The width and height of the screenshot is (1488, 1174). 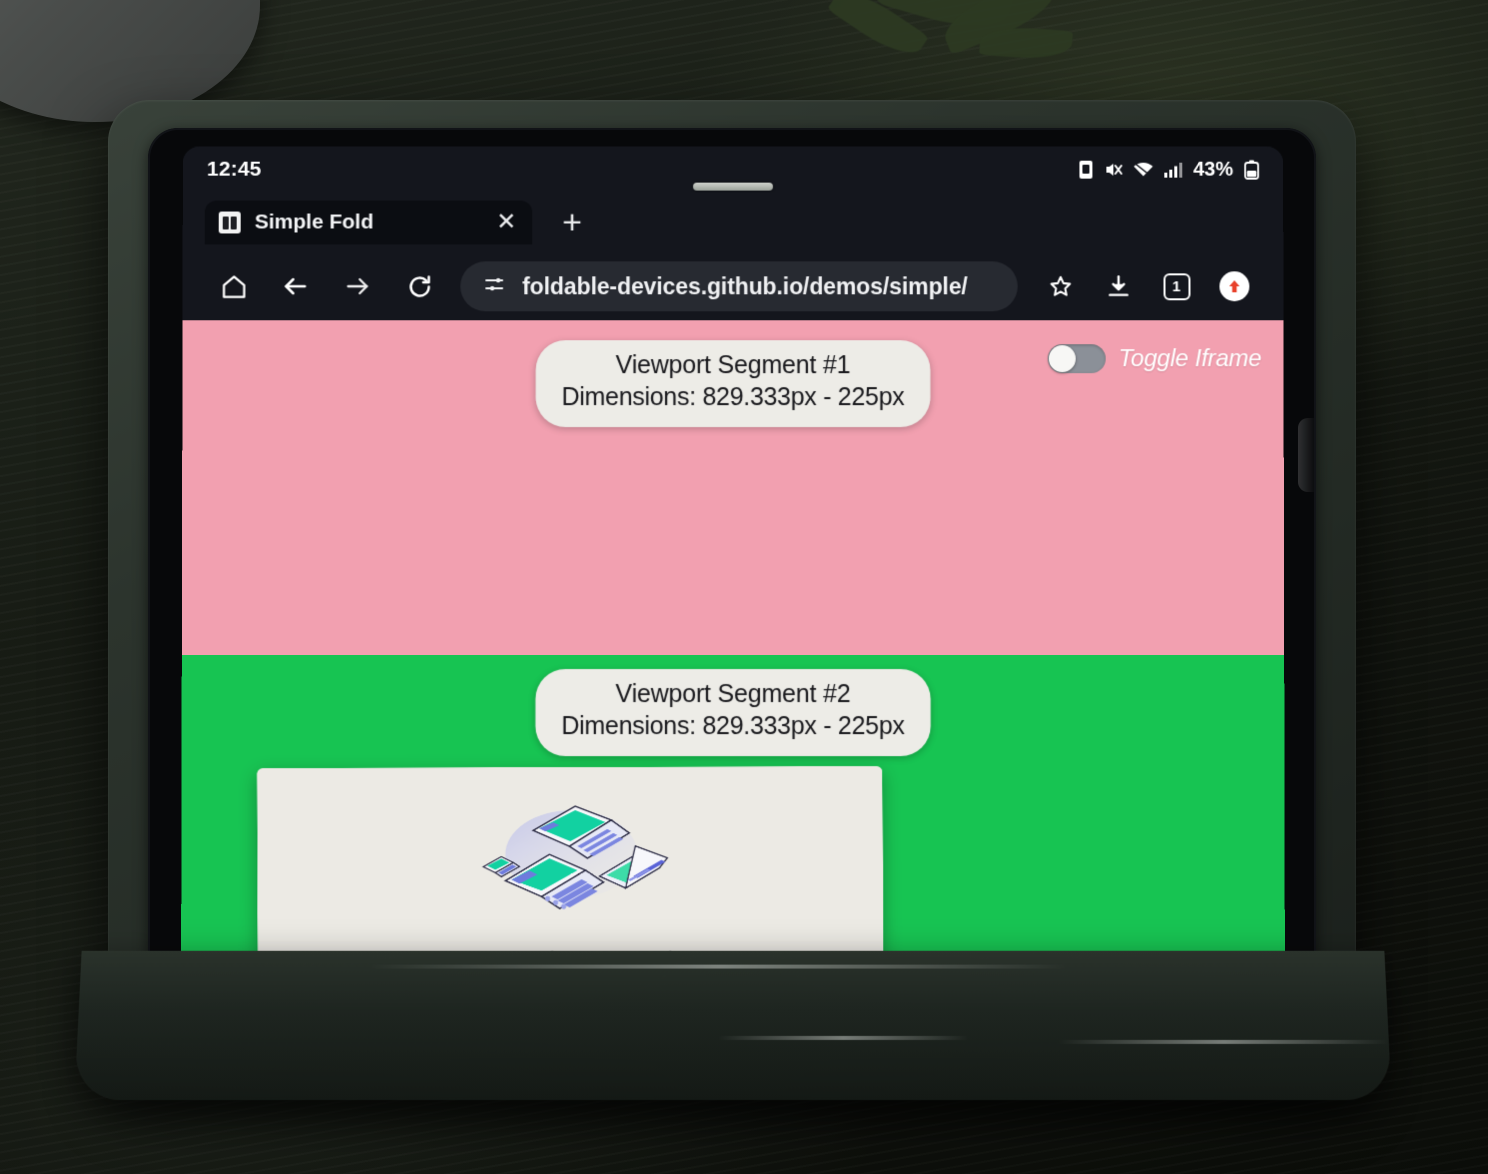 What do you see at coordinates (419, 286) in the screenshot?
I see `reload-icon` at bounding box center [419, 286].